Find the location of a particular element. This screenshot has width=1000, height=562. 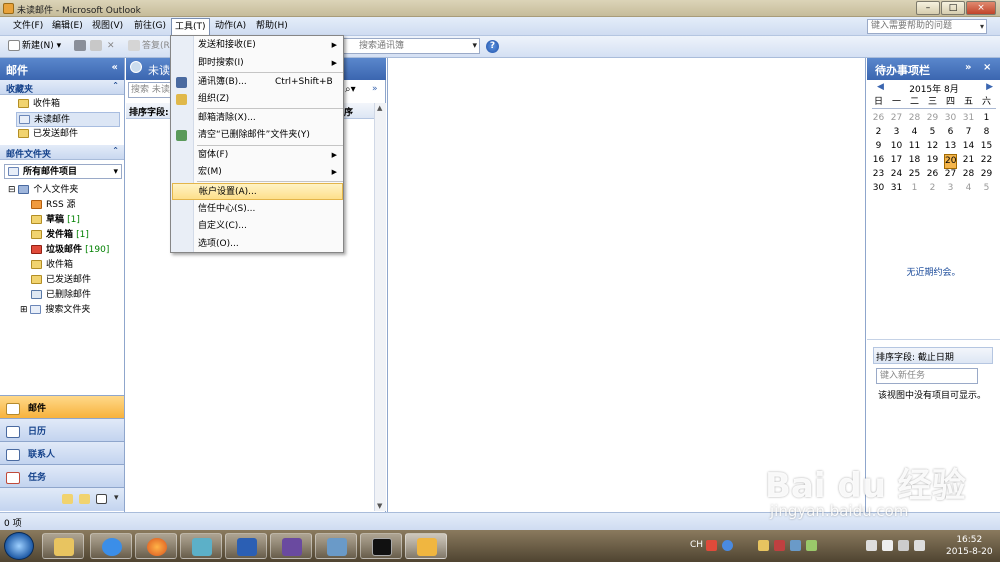

taskbar-firefox is located at coordinates (156, 546).